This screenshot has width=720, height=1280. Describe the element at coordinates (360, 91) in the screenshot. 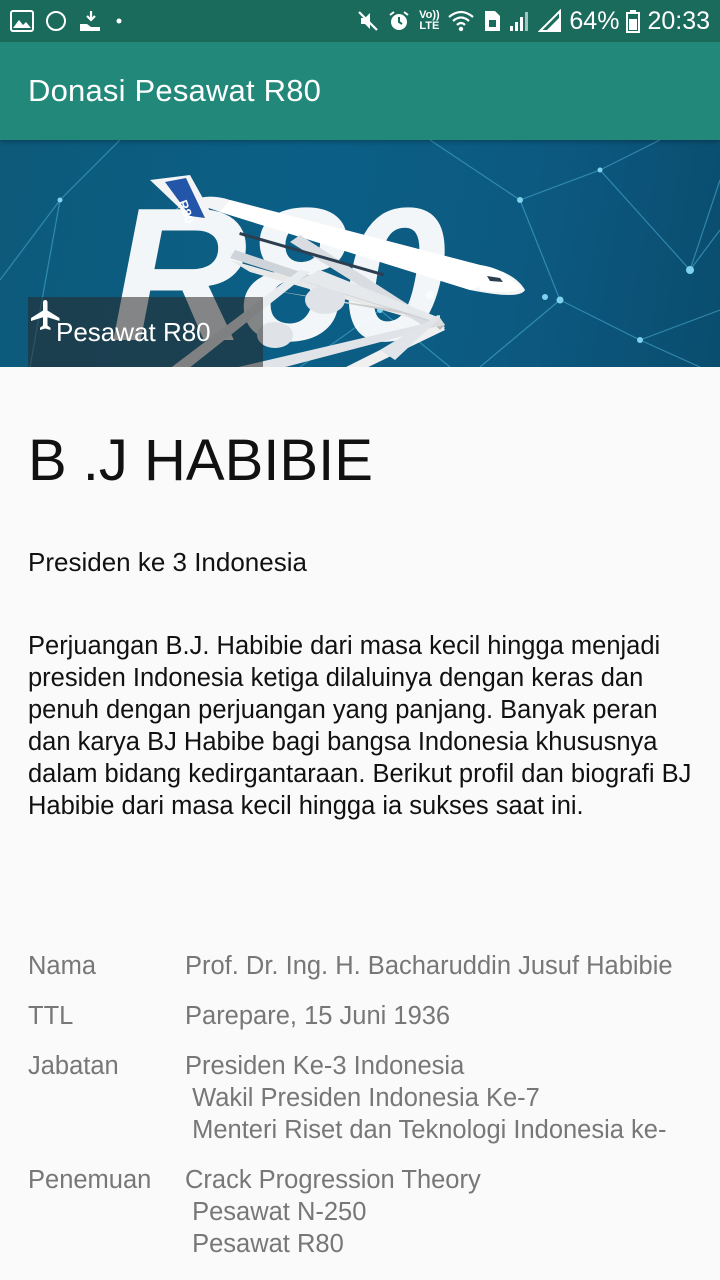

I see `app-bar: Donasi Pesawat R80` at that location.